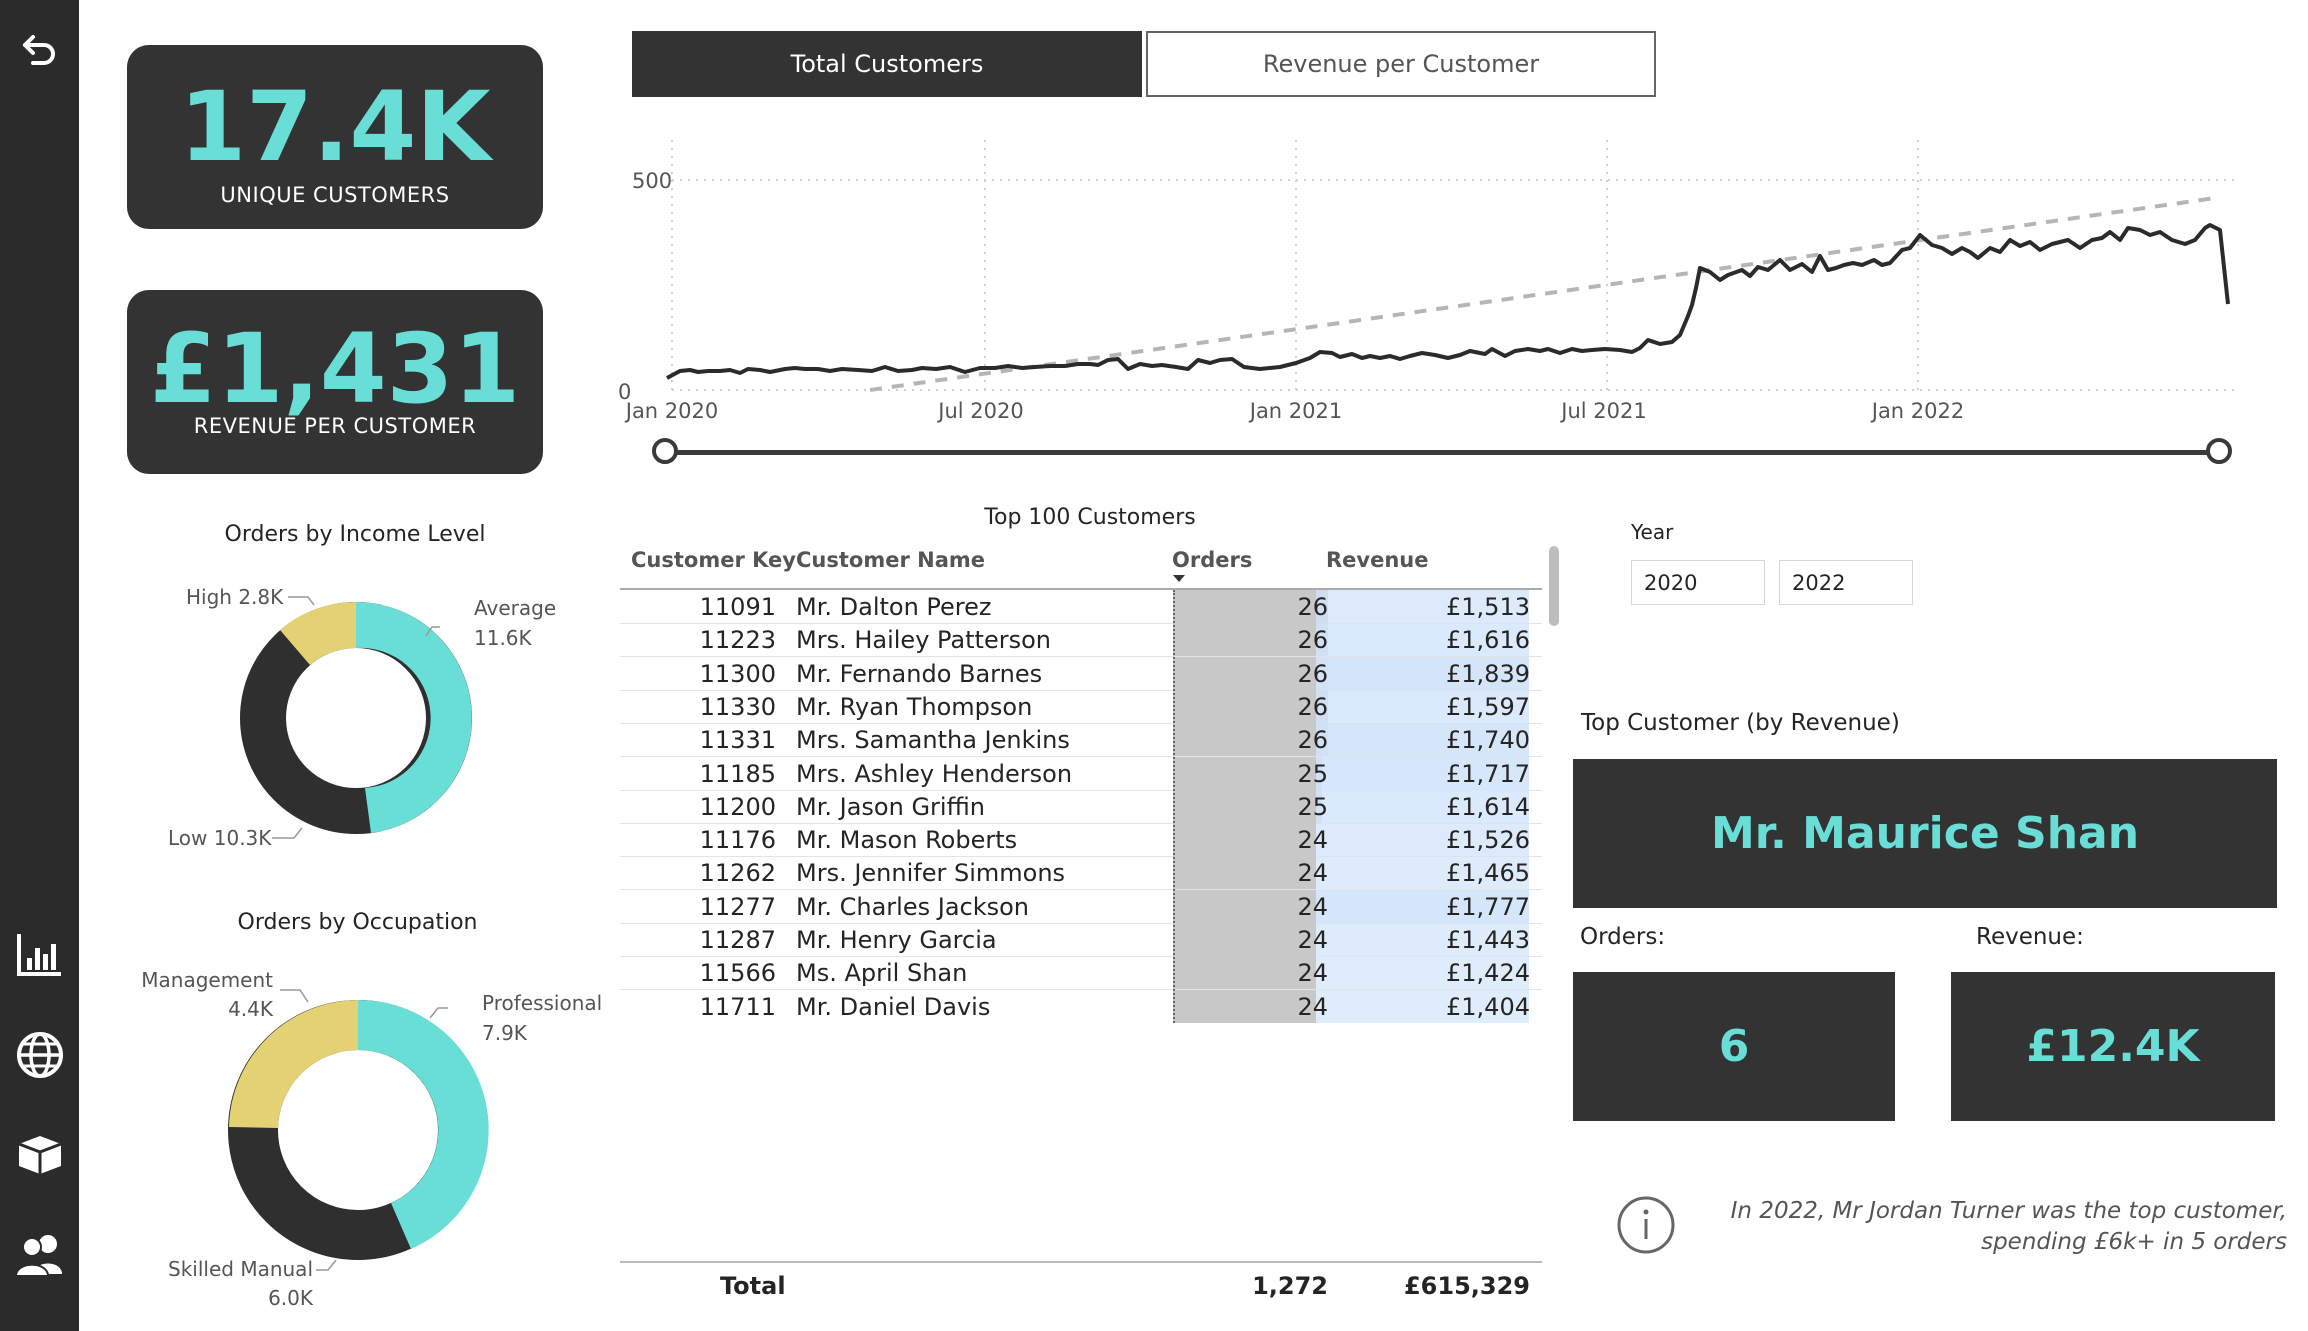 The width and height of the screenshot is (2308, 1331). What do you see at coordinates (2030, 937) in the screenshot?
I see `top-customer-revenue-label: Revenue:` at bounding box center [2030, 937].